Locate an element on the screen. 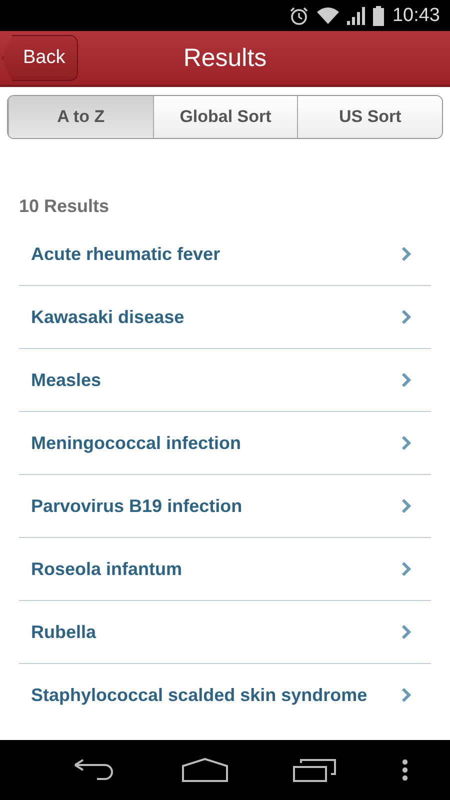 The image size is (450, 800). result-item: Acute rheumatic fever is located at coordinates (225, 254).